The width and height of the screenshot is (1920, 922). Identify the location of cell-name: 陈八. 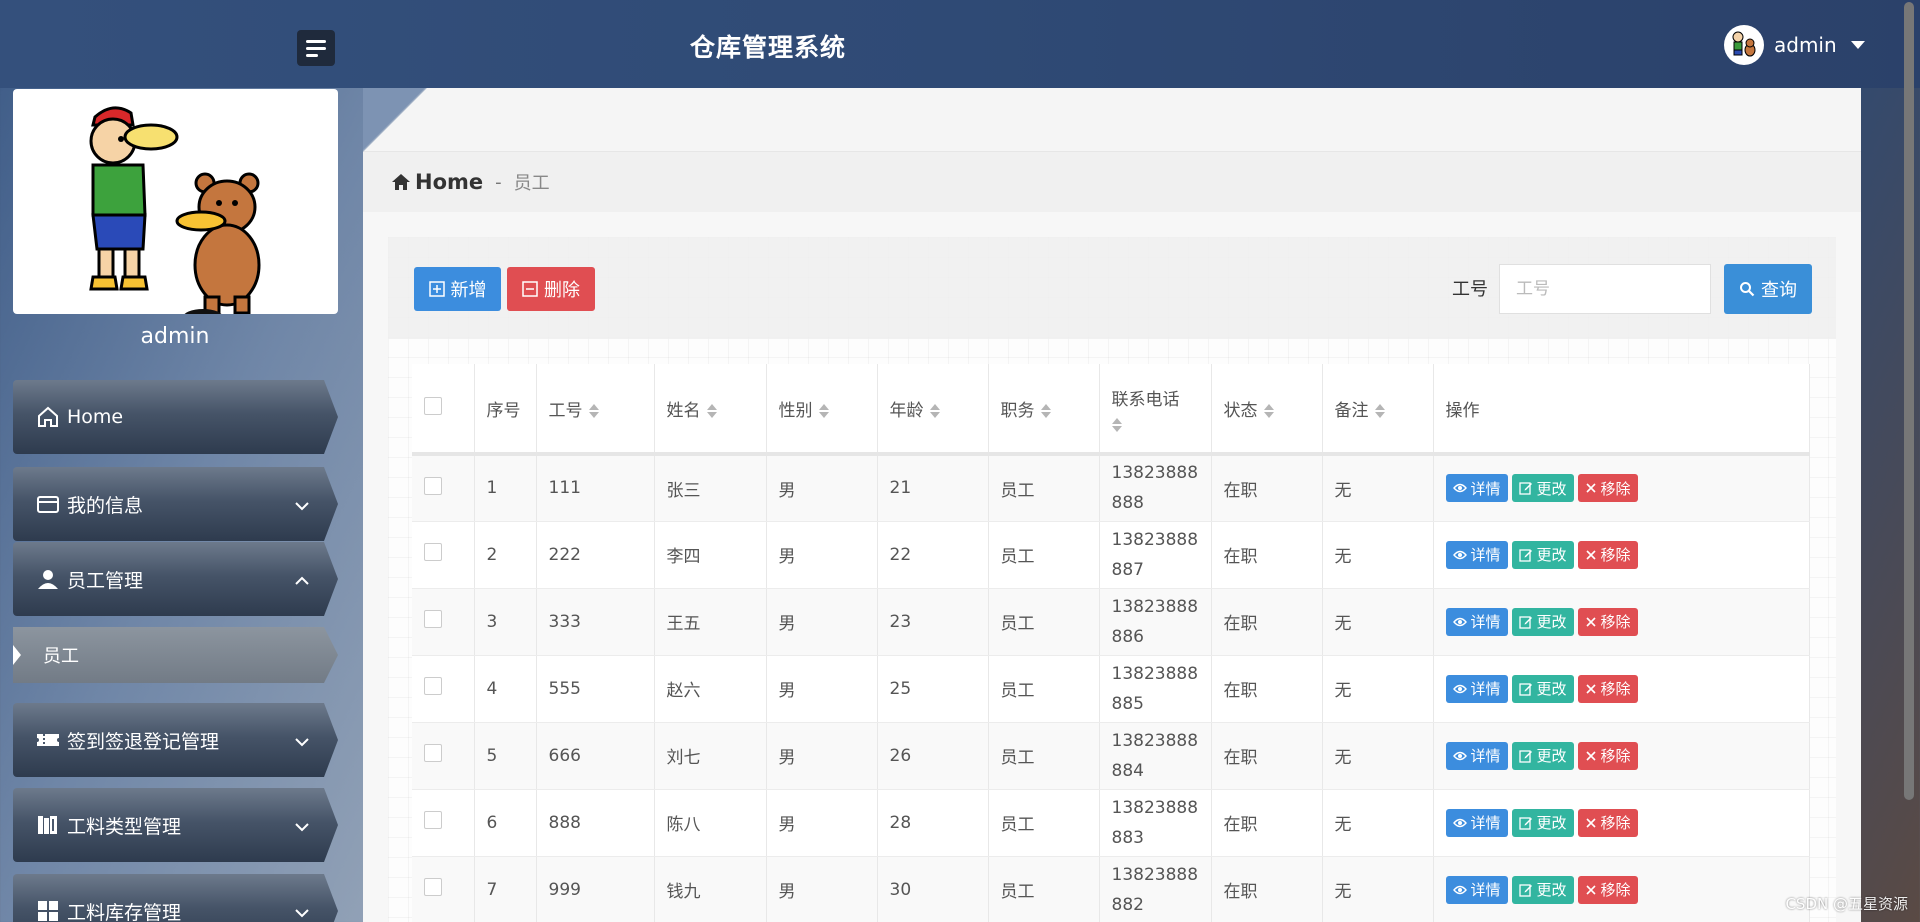
(710, 823).